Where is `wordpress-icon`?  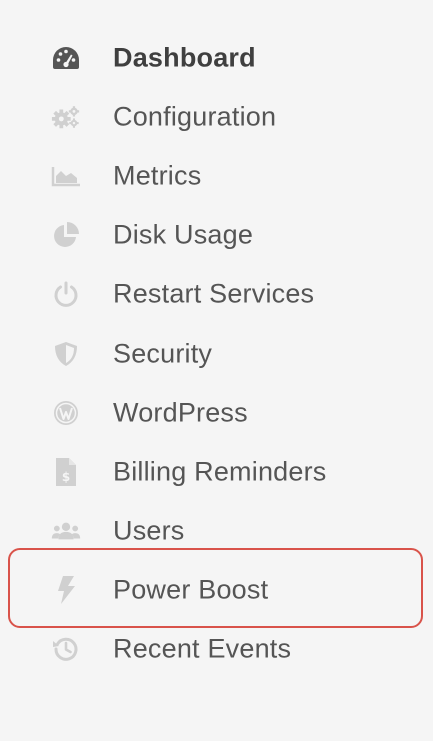
wordpress-icon is located at coordinates (66, 413).